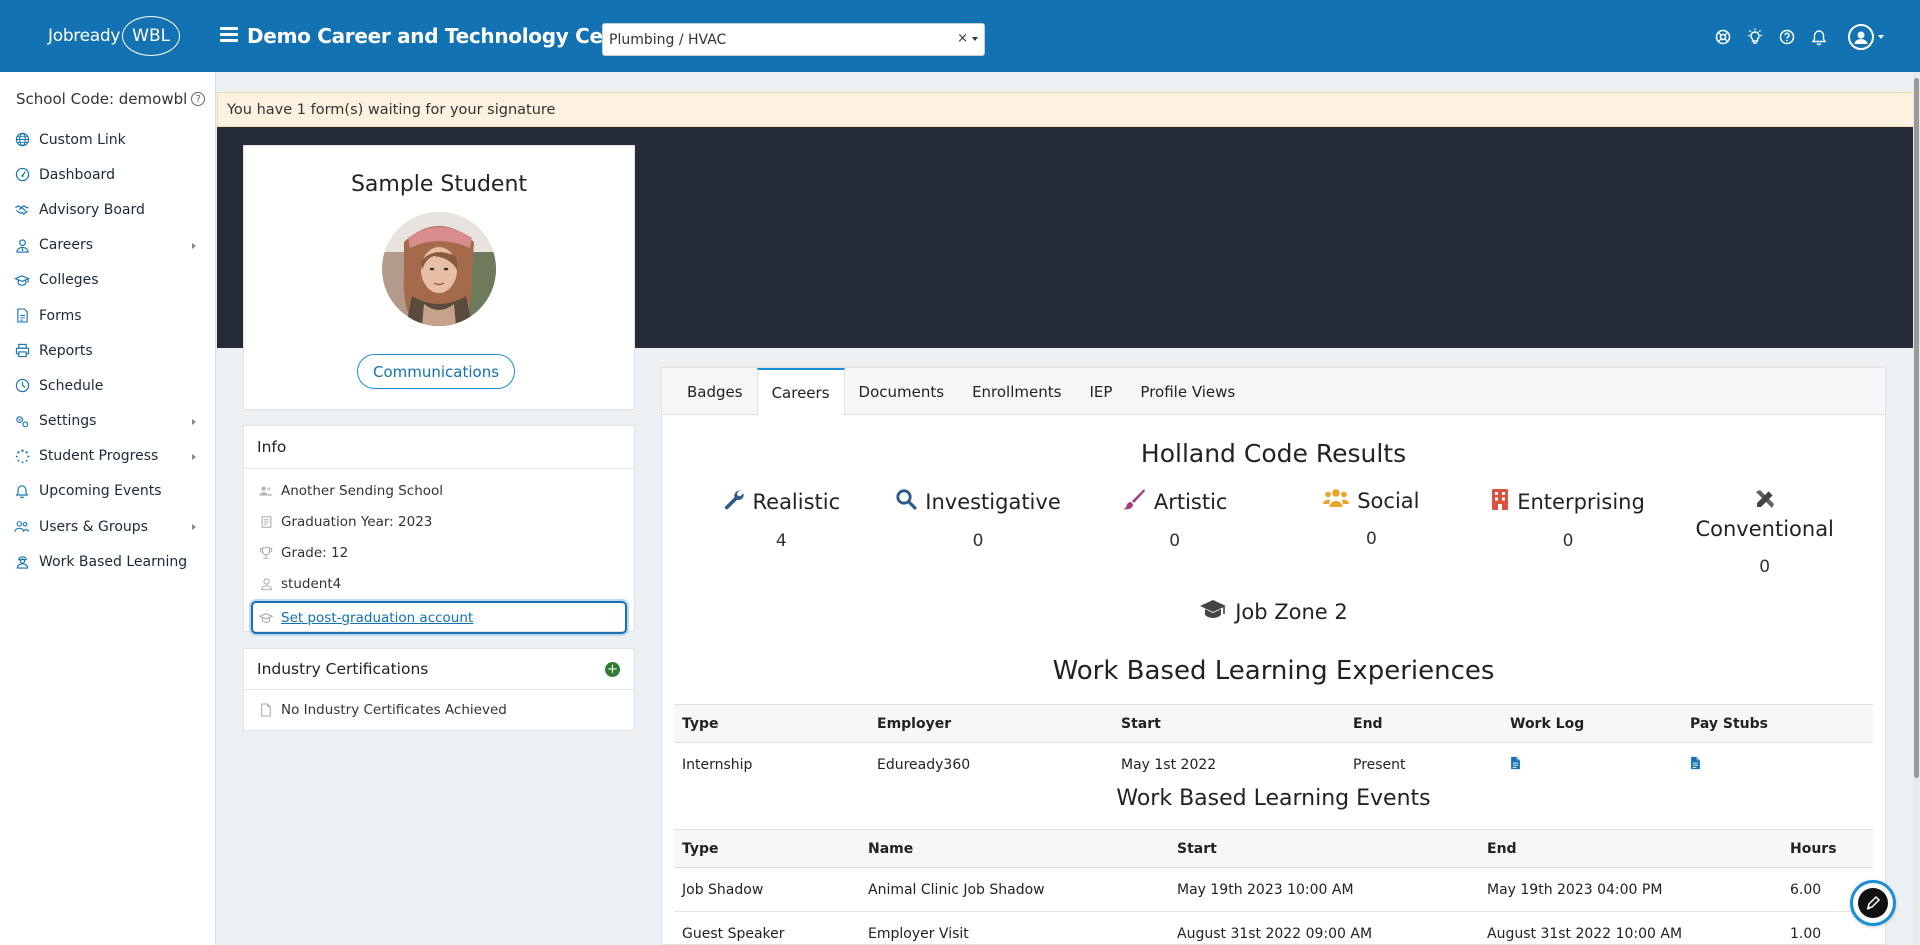 Image resolution: width=1920 pixels, height=945 pixels. Describe the element at coordinates (1388, 500) in the screenshot. I see `holland-name: Social` at that location.